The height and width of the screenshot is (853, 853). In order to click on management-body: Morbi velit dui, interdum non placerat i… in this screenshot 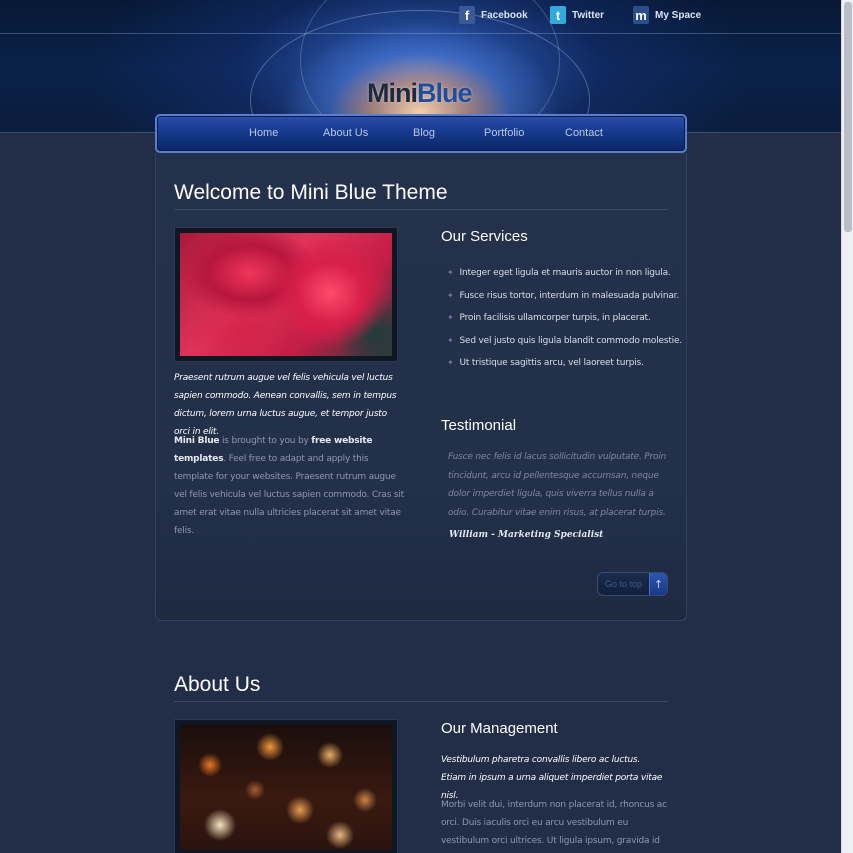, I will do `click(554, 823)`.